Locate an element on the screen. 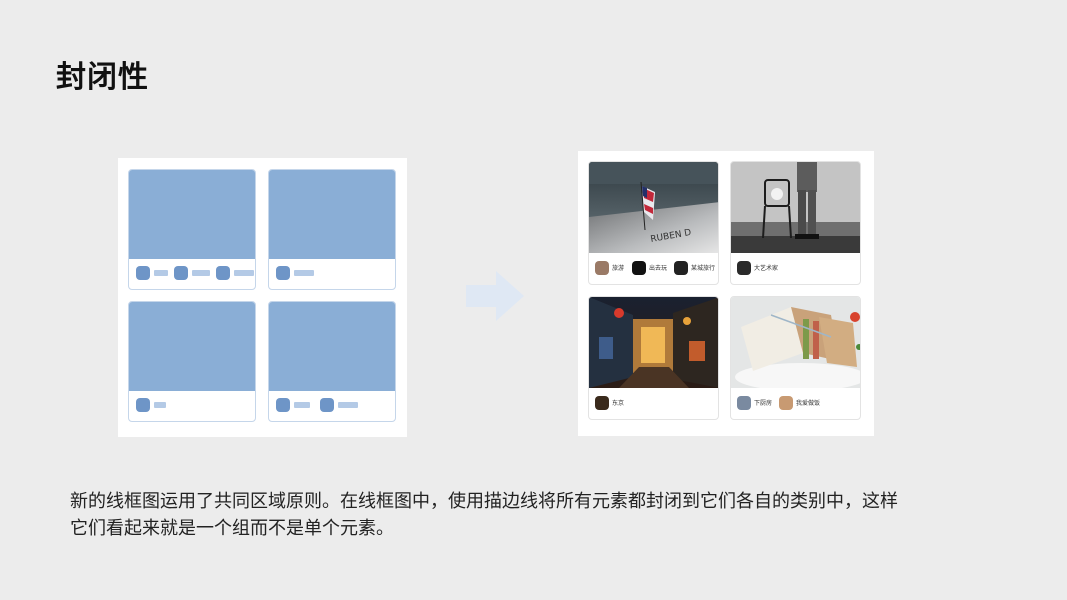  tag-label: 我爱做饭 is located at coordinates (808, 403).